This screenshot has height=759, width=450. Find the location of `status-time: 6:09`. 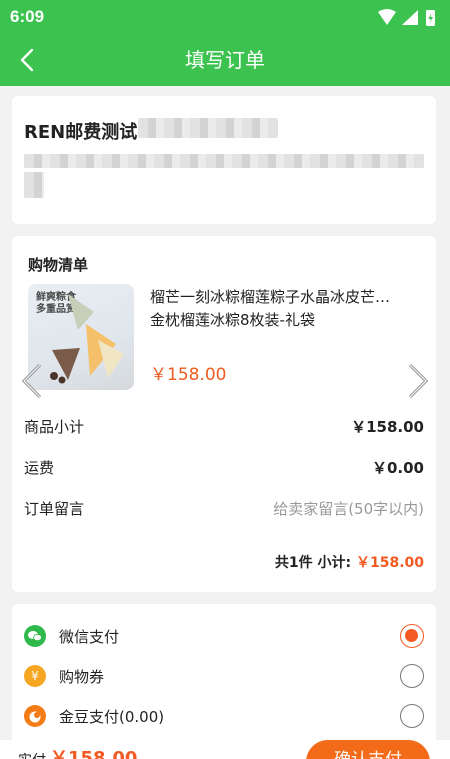

status-time: 6:09 is located at coordinates (27, 16).